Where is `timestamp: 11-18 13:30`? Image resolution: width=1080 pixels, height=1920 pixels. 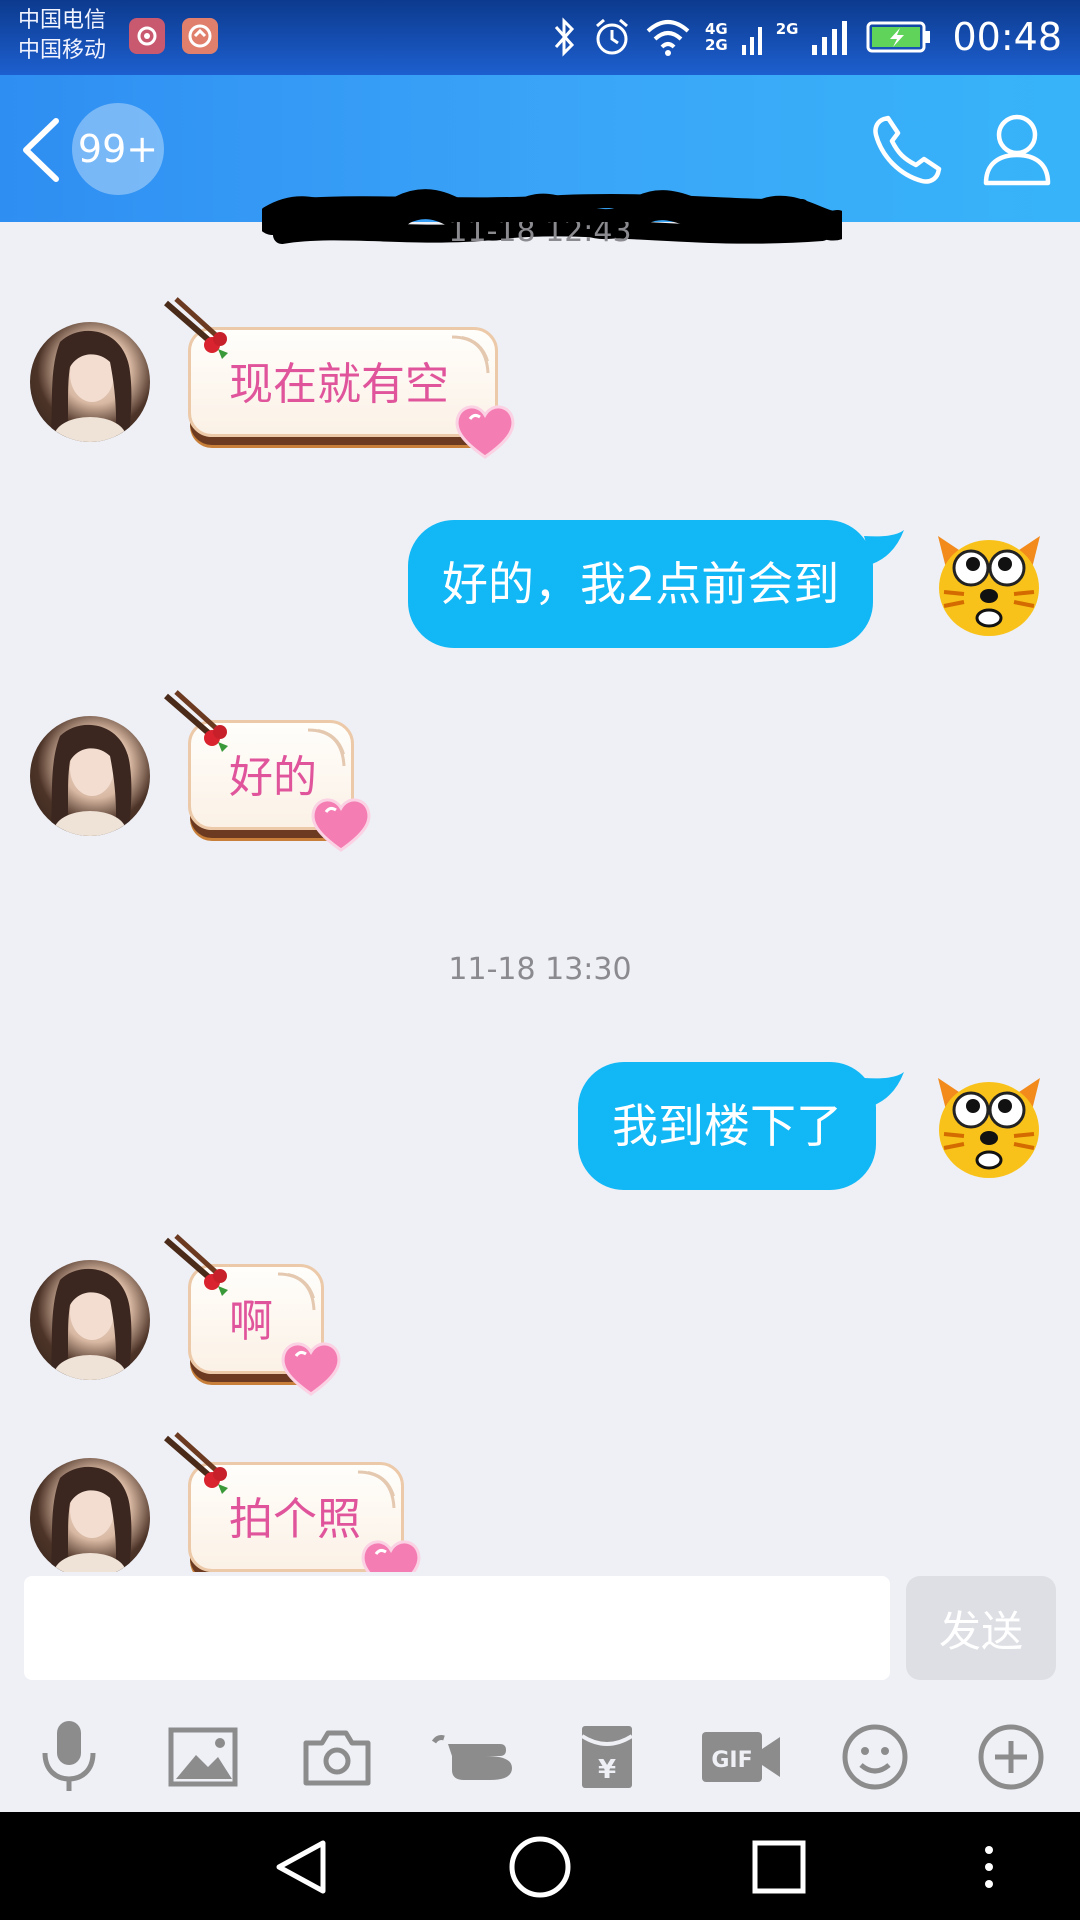
timestamp: 11-18 13:30 is located at coordinates (540, 969).